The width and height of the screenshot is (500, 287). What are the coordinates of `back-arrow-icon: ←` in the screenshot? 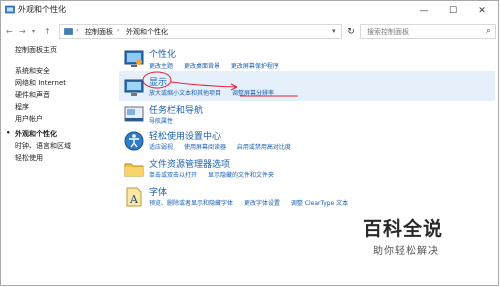 It's located at (9, 32).